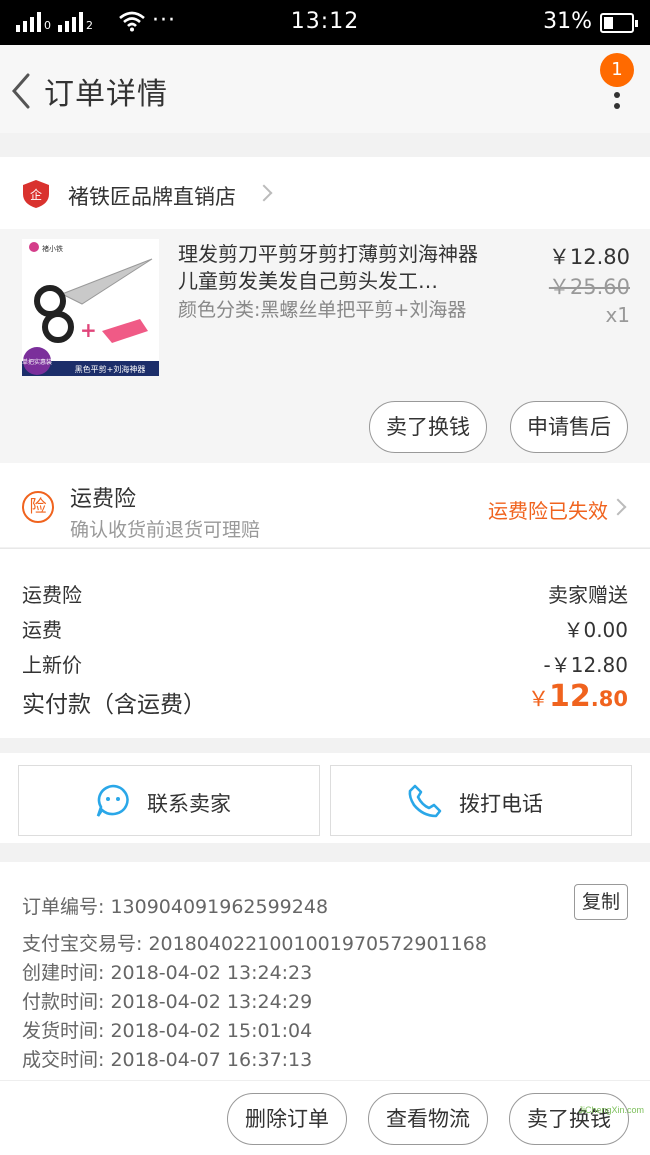 This screenshot has width=650, height=1155. I want to click on watermark: JiChengXin.com, so click(611, 1110).